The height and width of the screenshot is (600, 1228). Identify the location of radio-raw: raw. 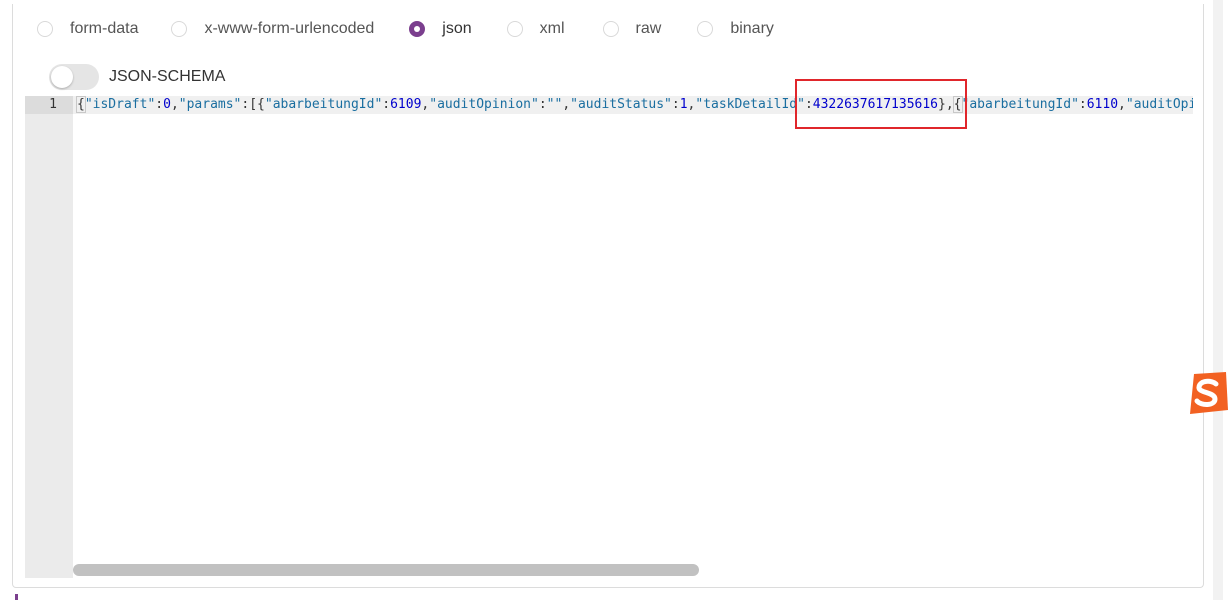
(632, 29).